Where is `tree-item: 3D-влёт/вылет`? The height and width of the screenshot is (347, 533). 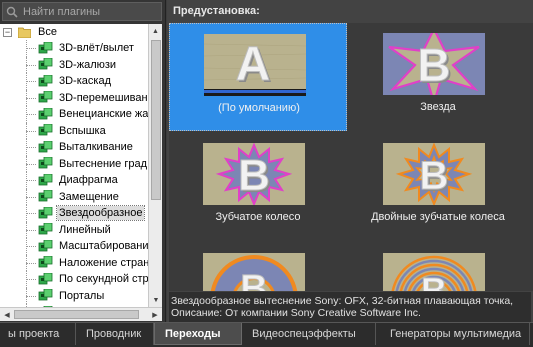
tree-item: 3D-влёт/вылет is located at coordinates (74, 48).